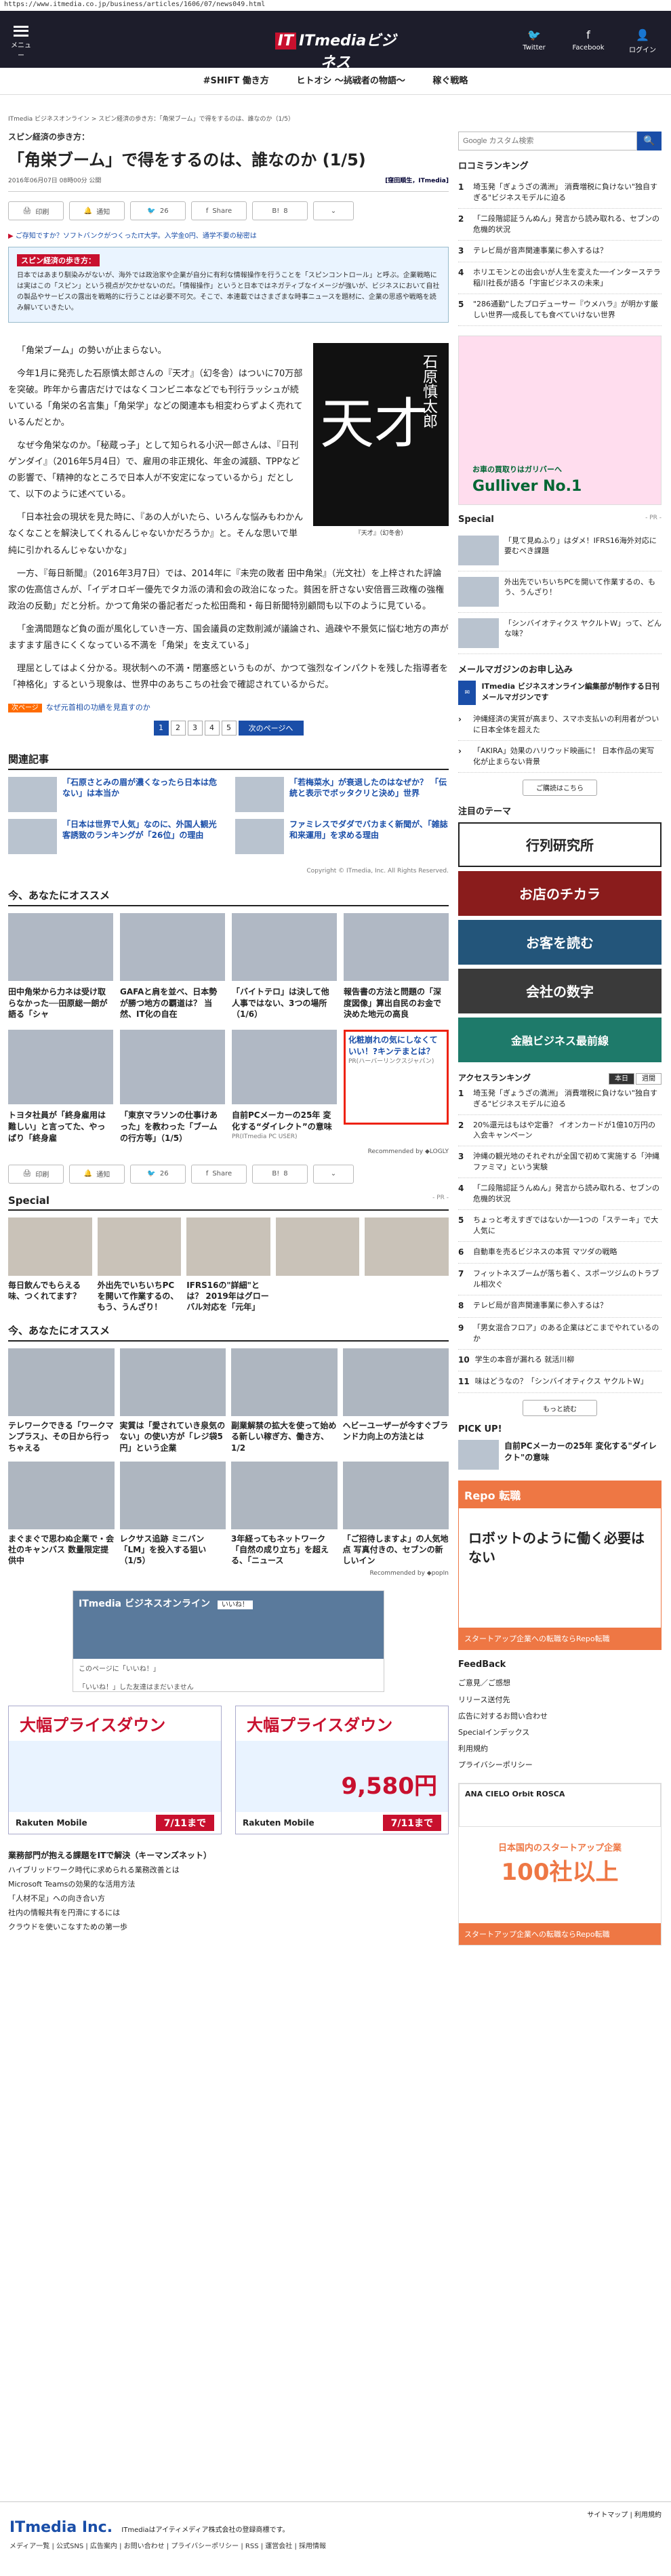  What do you see at coordinates (335, 2514) in the screenshot?
I see `footer-sitemap: サイトマップ | 利用規約` at bounding box center [335, 2514].